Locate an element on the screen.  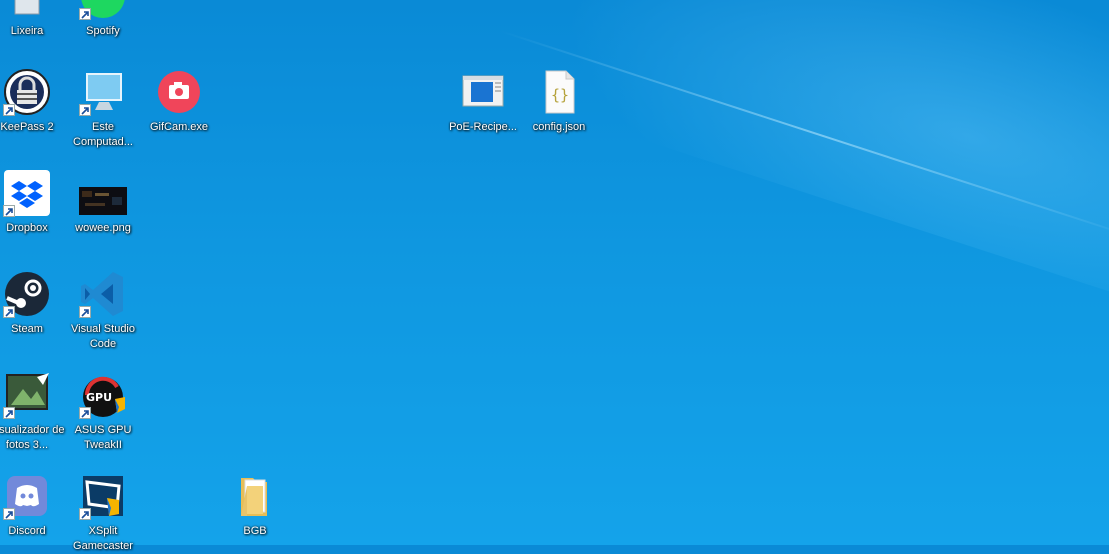
svg-text: GPU is located at coordinates (99, 397).